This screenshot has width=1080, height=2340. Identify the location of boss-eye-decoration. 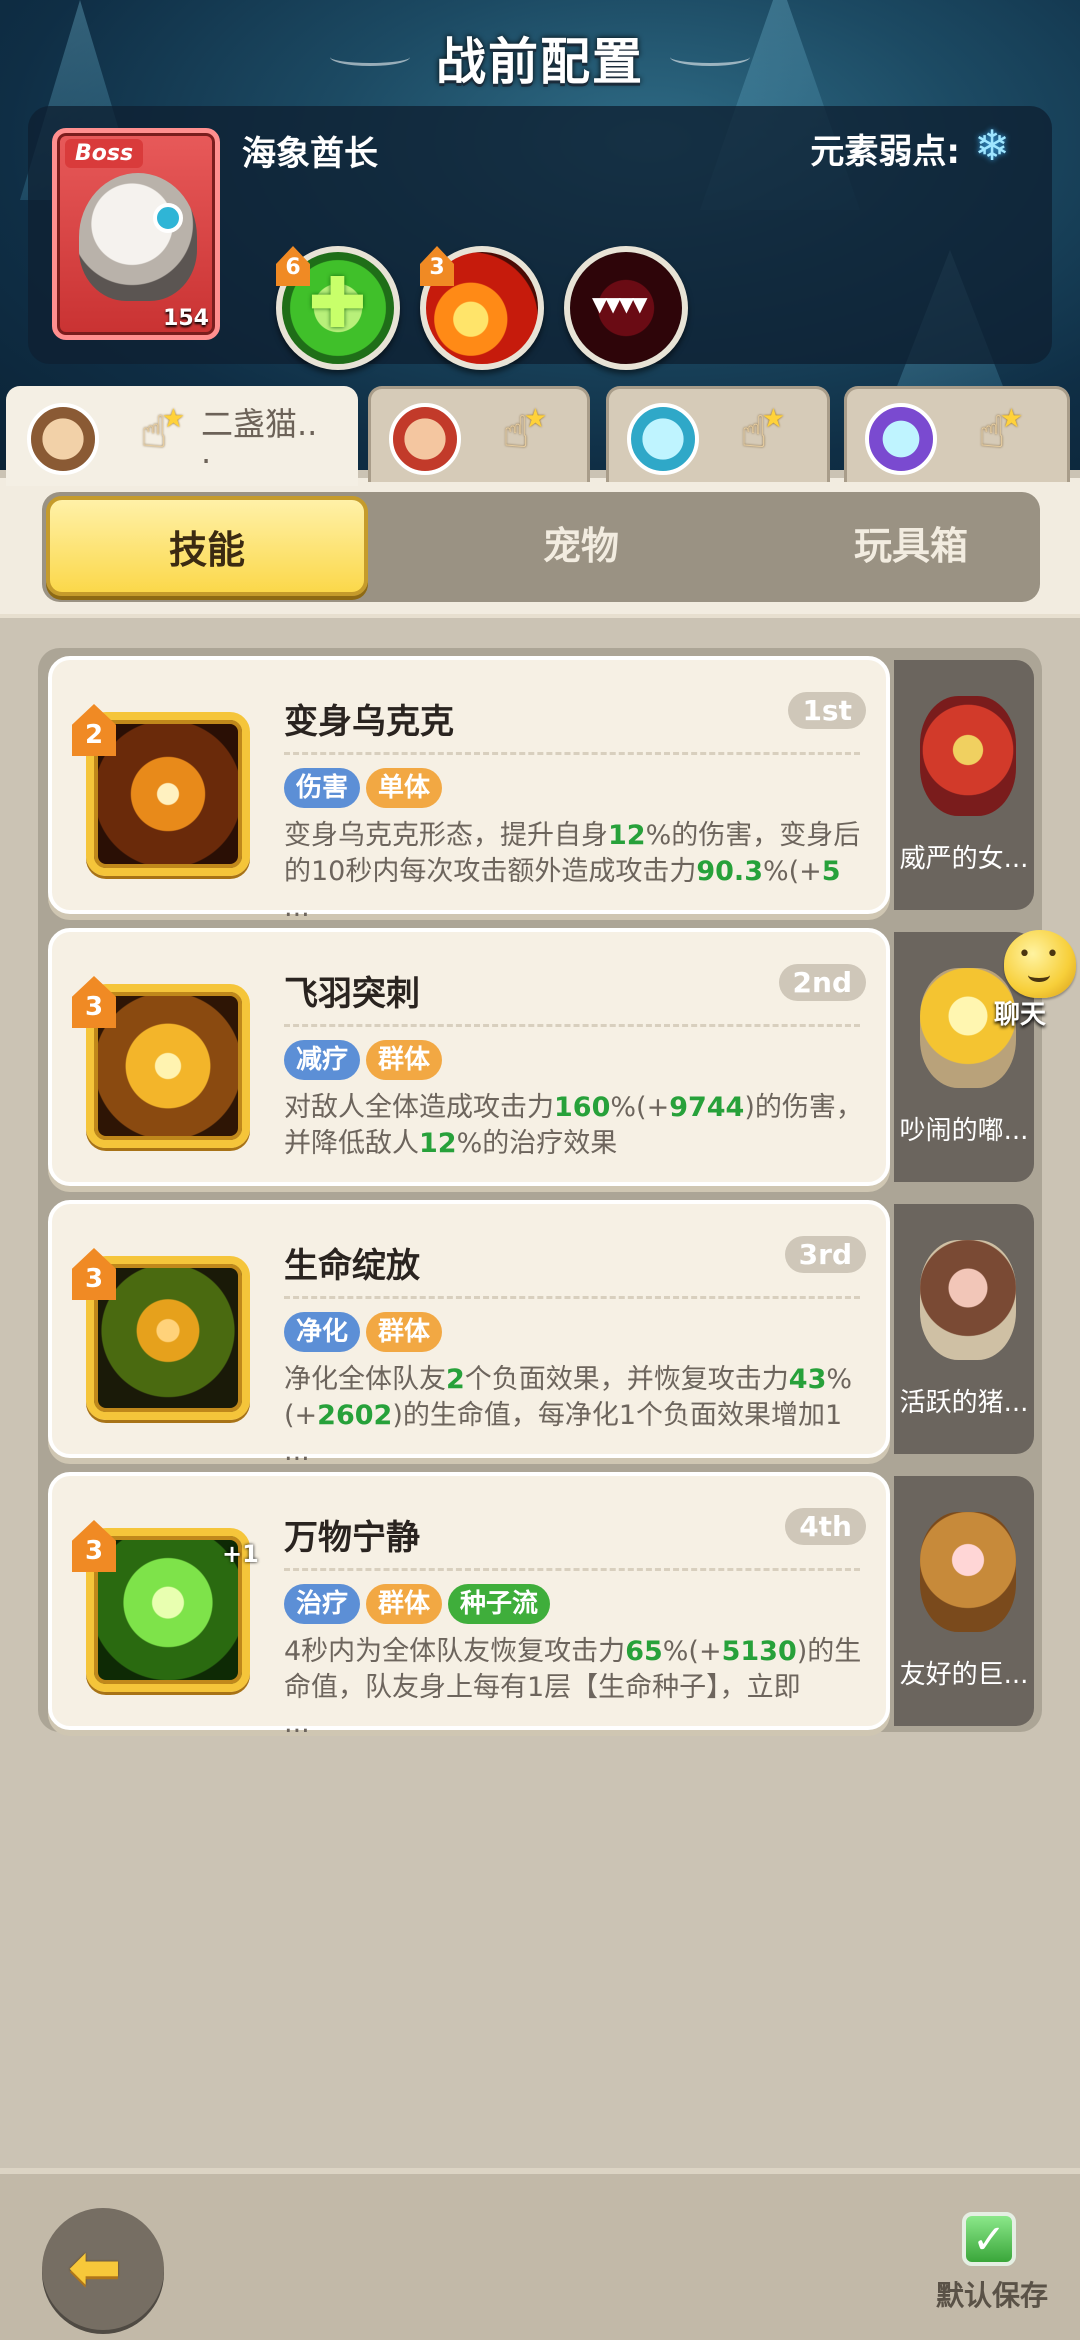
(168, 218).